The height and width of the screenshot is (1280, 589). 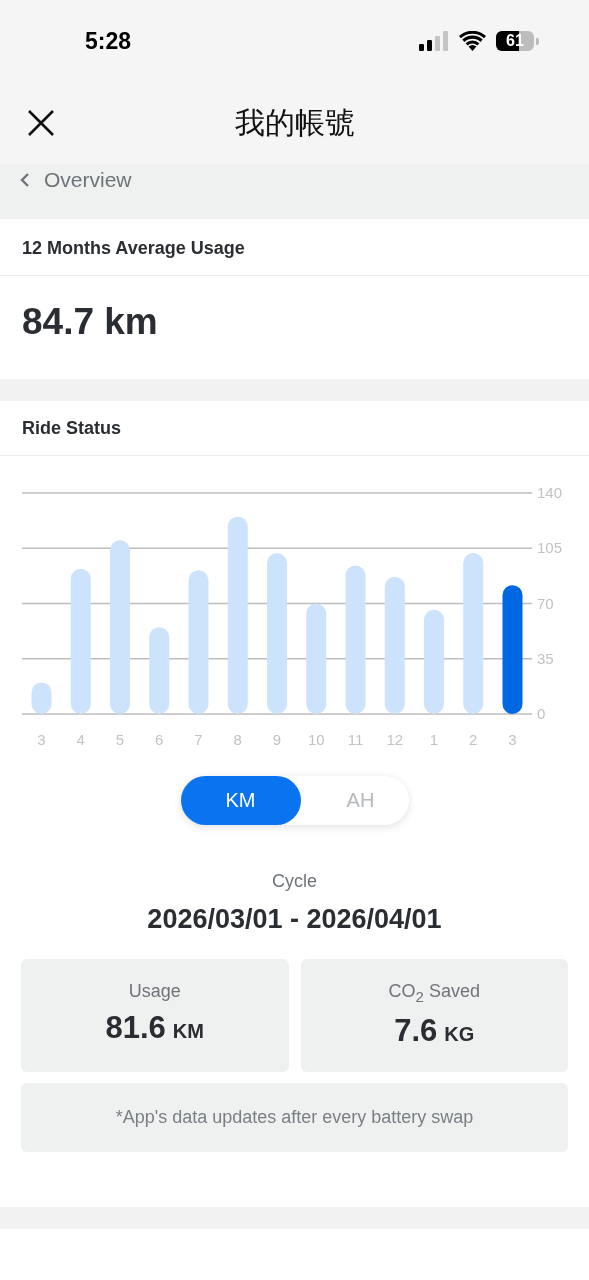 I want to click on note-text: *App's data updates after every battery swap, so click(x=294, y=1117).